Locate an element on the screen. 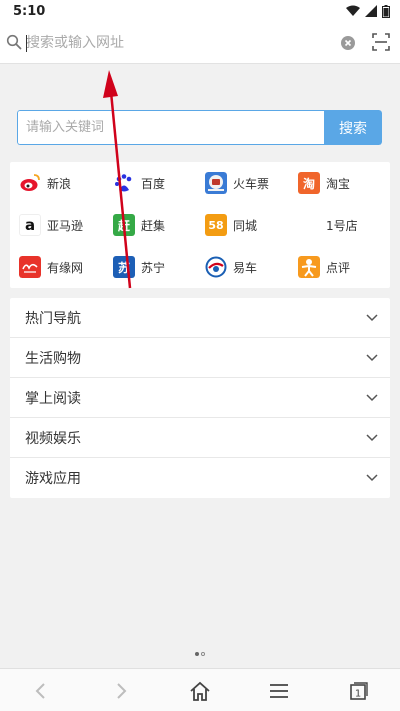  site-taobao: 淘 淘宝 is located at coordinates (343, 183).